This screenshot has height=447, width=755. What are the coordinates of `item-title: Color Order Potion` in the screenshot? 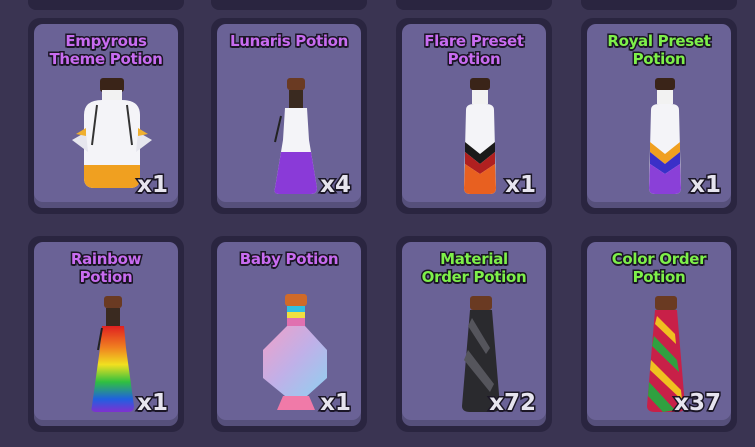 It's located at (659, 268).